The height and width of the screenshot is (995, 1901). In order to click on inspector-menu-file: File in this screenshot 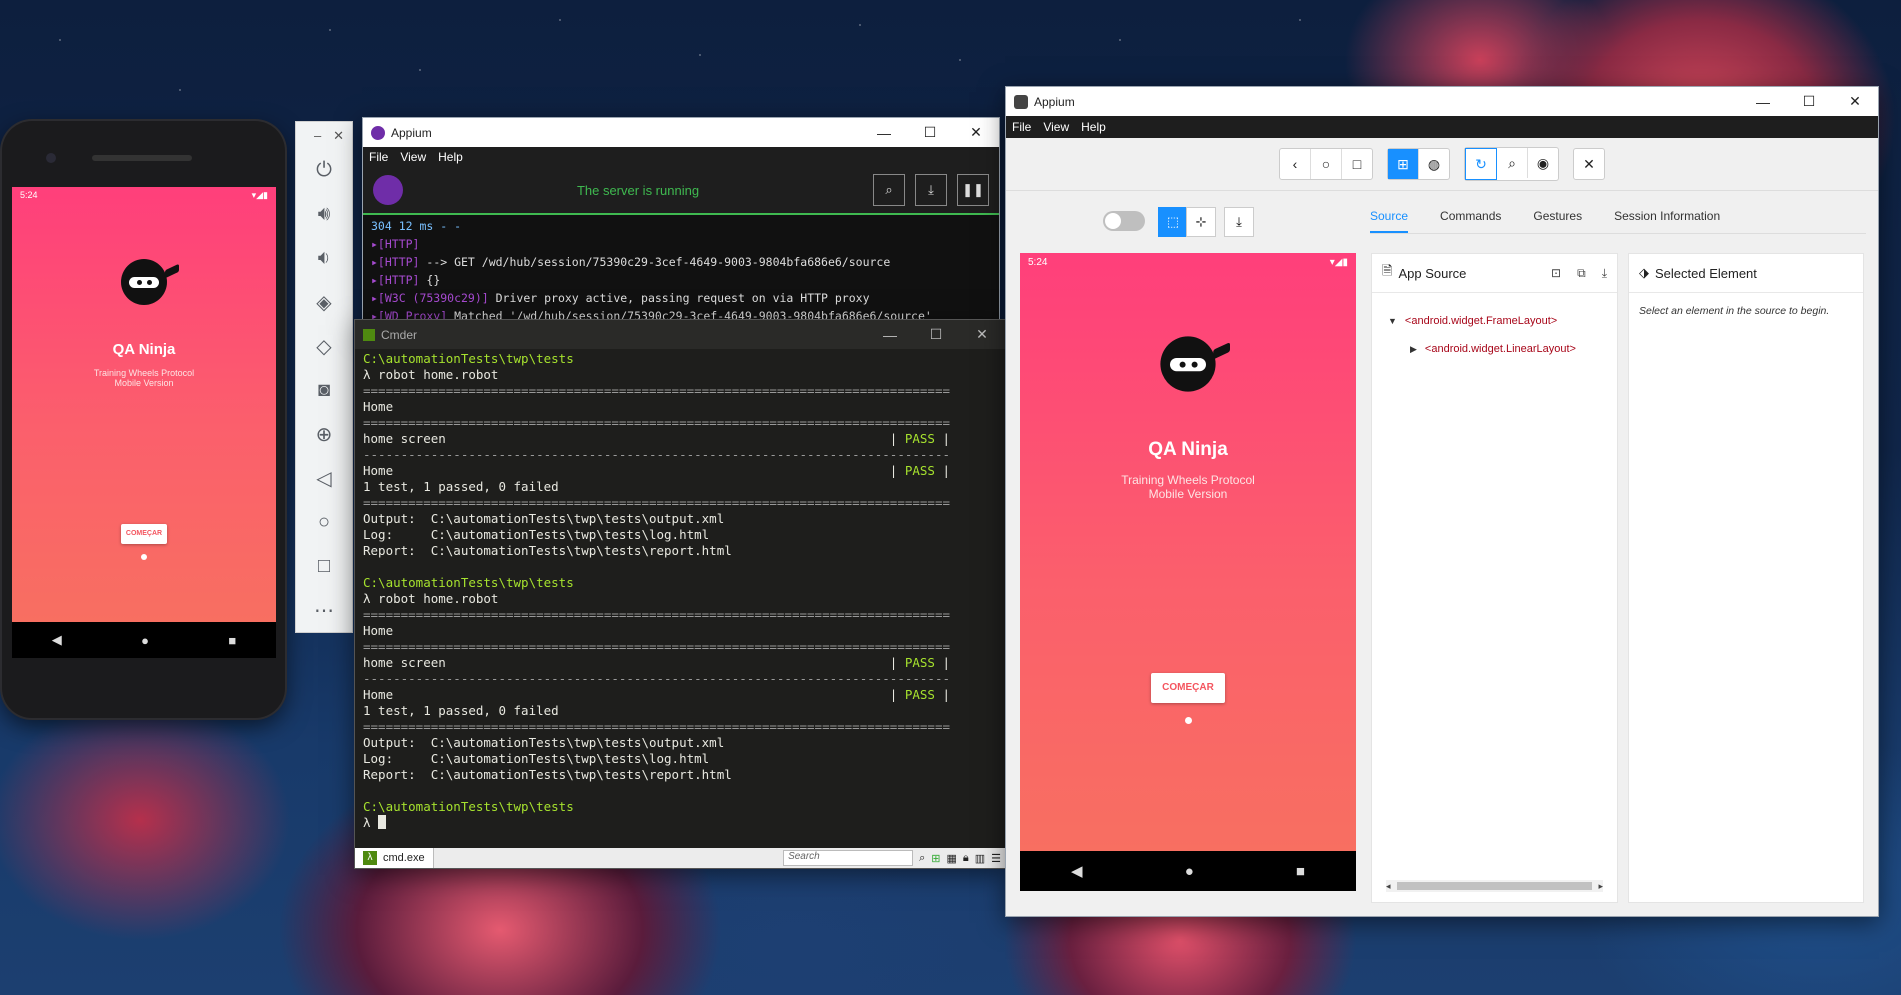, I will do `click(1021, 127)`.